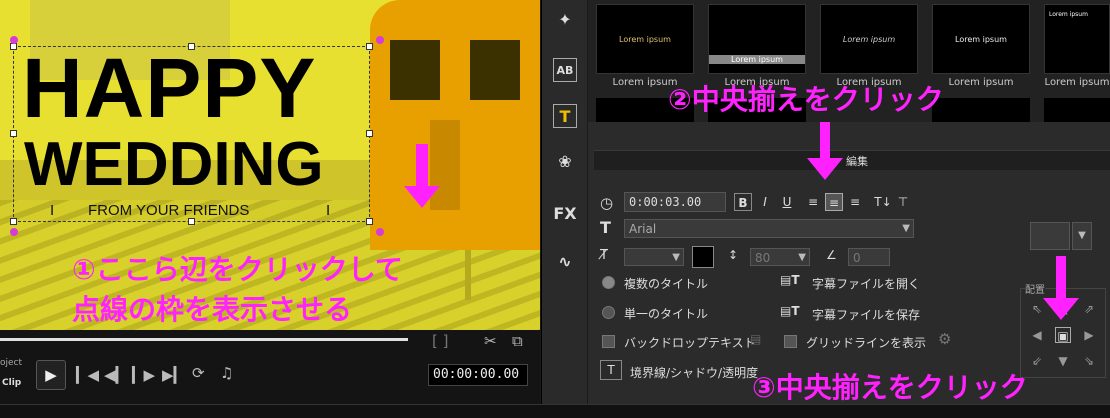 Image resolution: width=1110 pixels, height=418 pixels. I want to click on text-flip-icon: ⊤, so click(903, 202).